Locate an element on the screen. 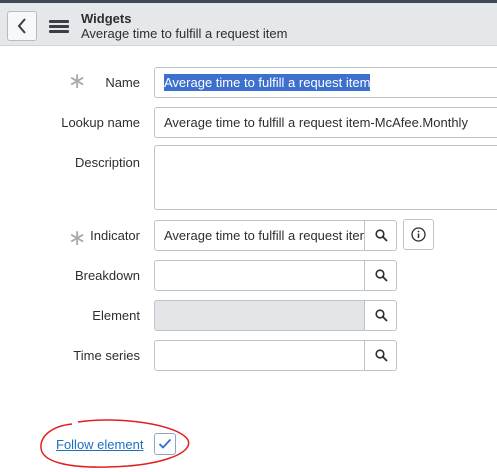  name-label: Name is located at coordinates (122, 82).